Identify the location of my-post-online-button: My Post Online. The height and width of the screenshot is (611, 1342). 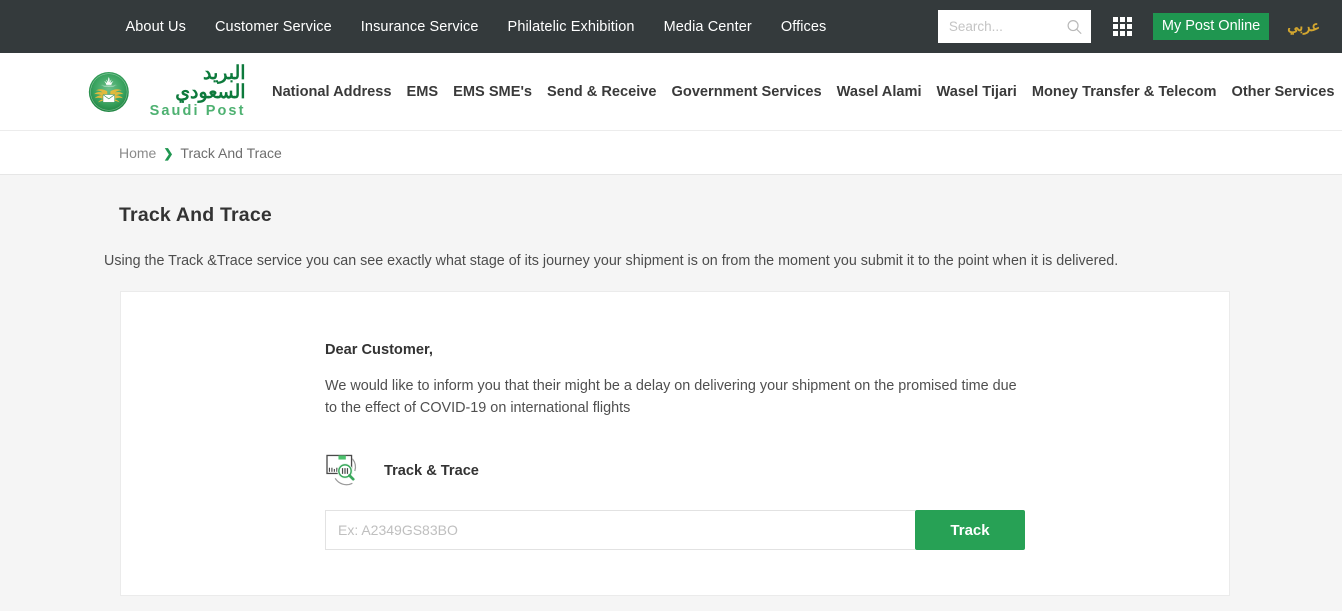
(1211, 26).